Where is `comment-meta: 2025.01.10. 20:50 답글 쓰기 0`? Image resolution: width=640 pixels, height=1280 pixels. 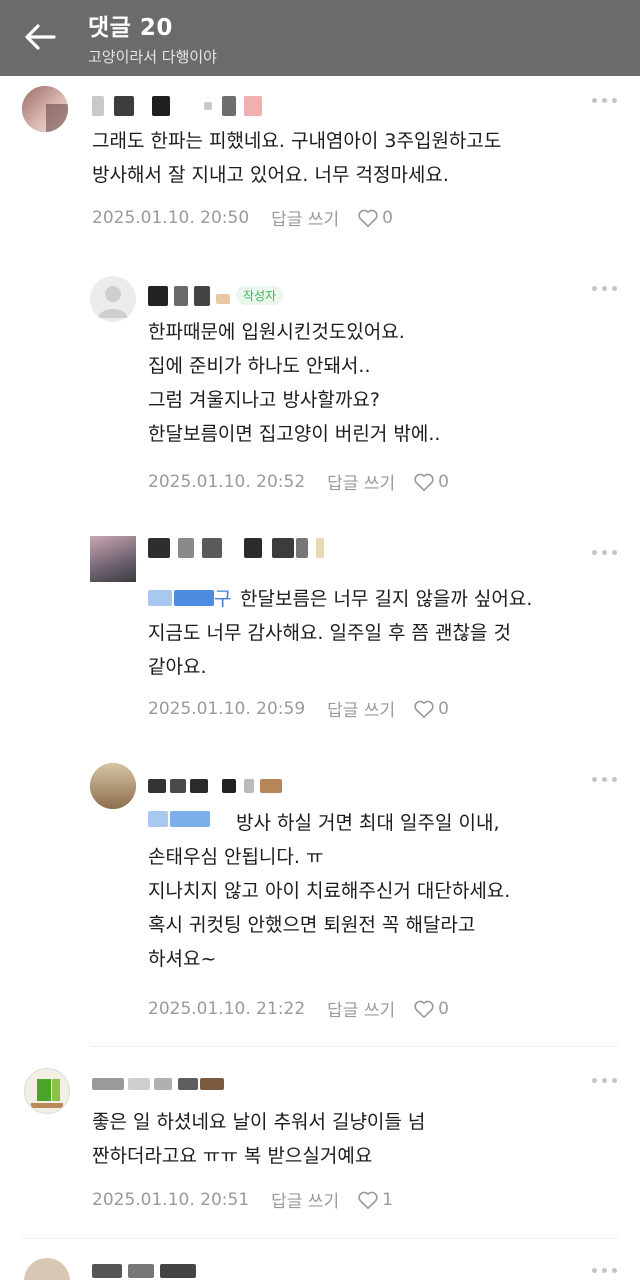
comment-meta: 2025.01.10. 20:50 답글 쓰기 0 is located at coordinates (242, 218).